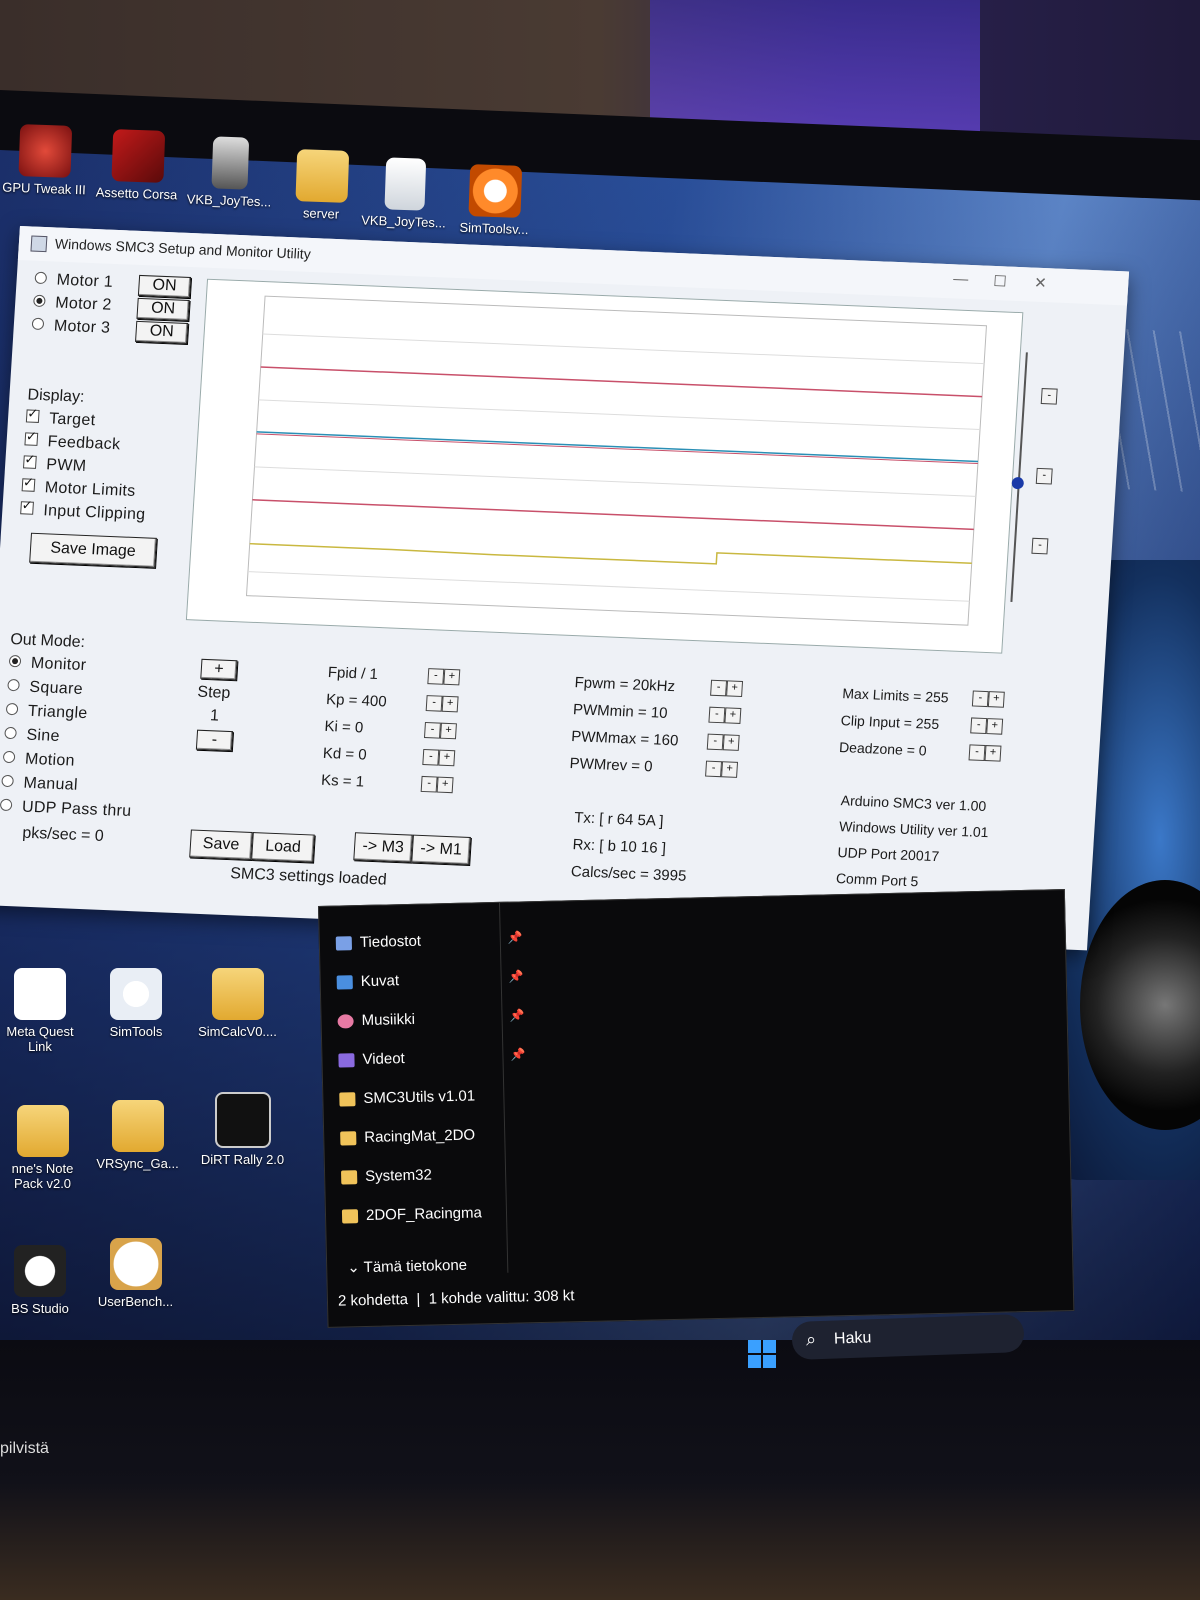 Image resolution: width=1200 pixels, height=1600 pixels. What do you see at coordinates (450, 704) in the screenshot?
I see `kp-plus-button: +` at bounding box center [450, 704].